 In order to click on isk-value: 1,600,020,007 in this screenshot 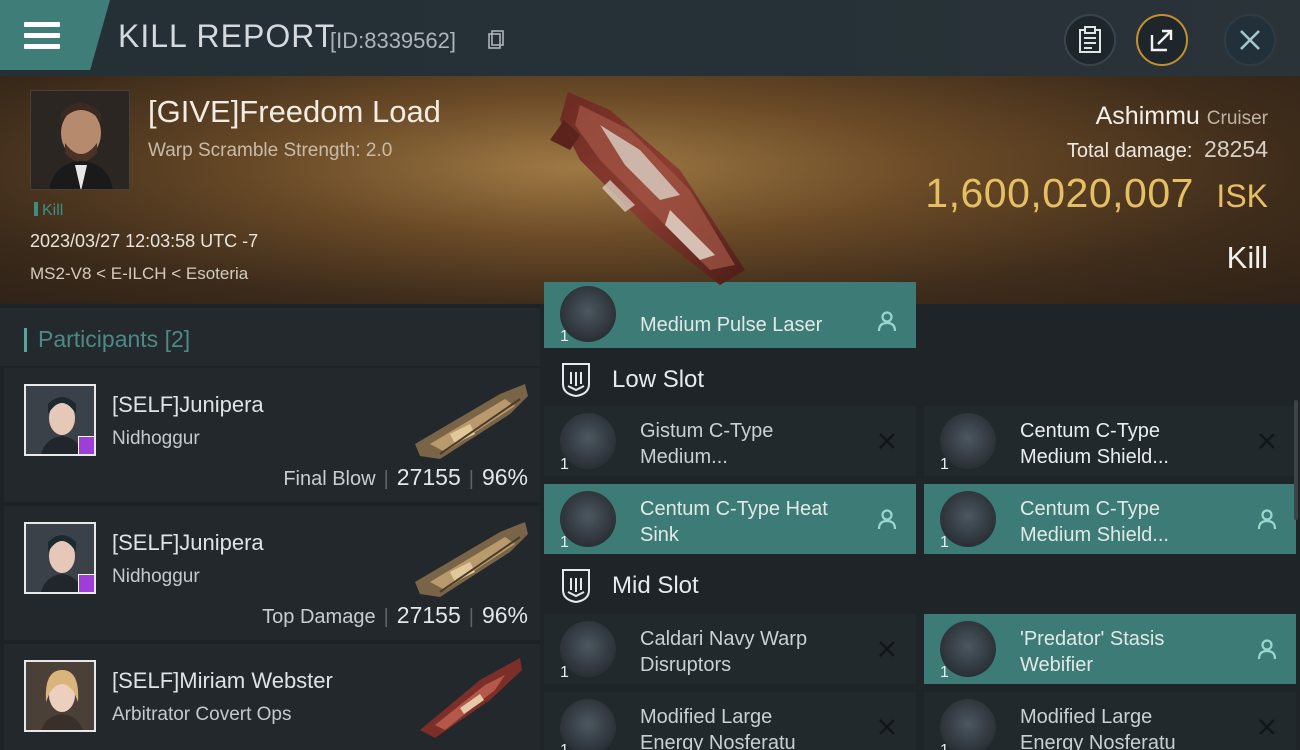, I will do `click(1059, 193)`.